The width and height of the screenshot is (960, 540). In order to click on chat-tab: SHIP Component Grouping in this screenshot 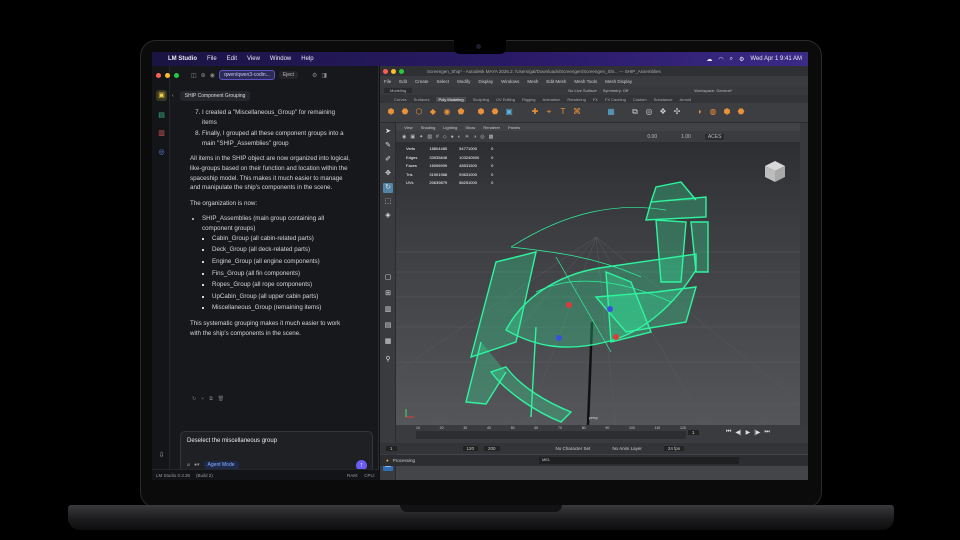, I will do `click(215, 96)`.